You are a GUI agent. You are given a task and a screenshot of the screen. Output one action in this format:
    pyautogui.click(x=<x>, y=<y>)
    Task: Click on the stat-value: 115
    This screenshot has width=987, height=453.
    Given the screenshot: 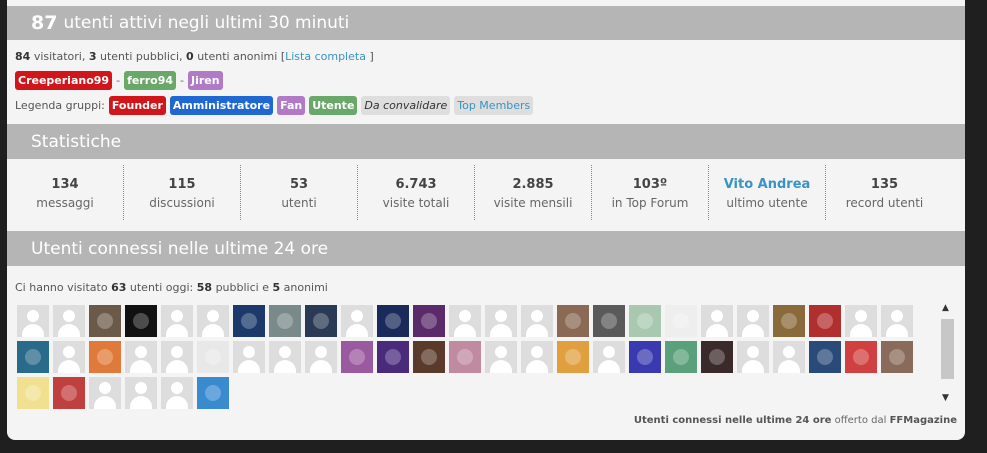 What is the action you would take?
    pyautogui.click(x=182, y=184)
    